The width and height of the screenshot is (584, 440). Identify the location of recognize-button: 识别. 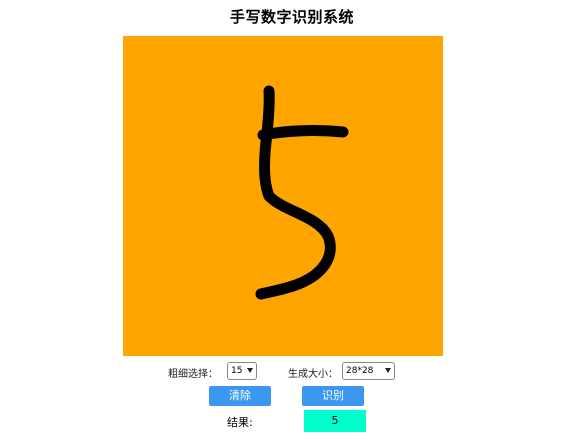
(333, 396).